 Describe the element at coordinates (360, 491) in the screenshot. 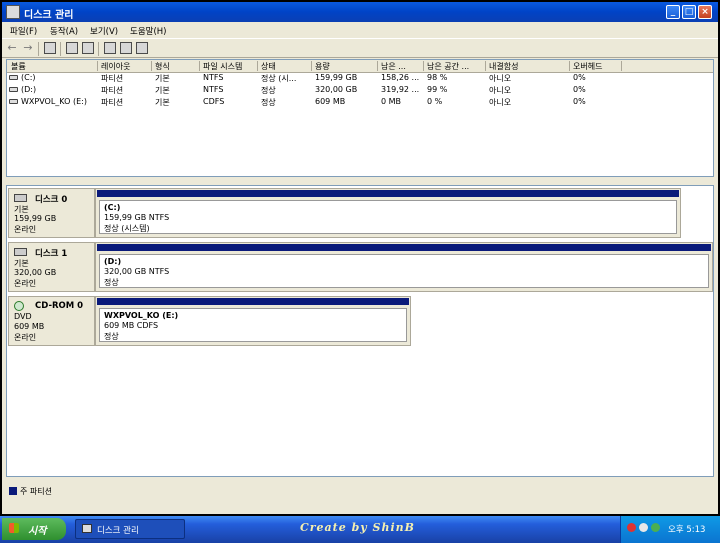

I see `legend: 주 파티션` at that location.